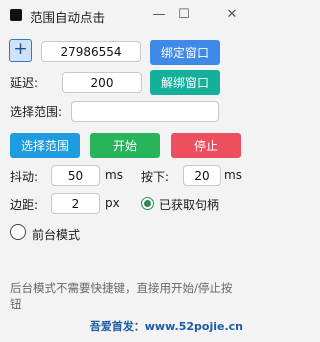 This screenshot has height=342, width=320. Describe the element at coordinates (91, 51) in the screenshot. I see `window-handle-input` at that location.